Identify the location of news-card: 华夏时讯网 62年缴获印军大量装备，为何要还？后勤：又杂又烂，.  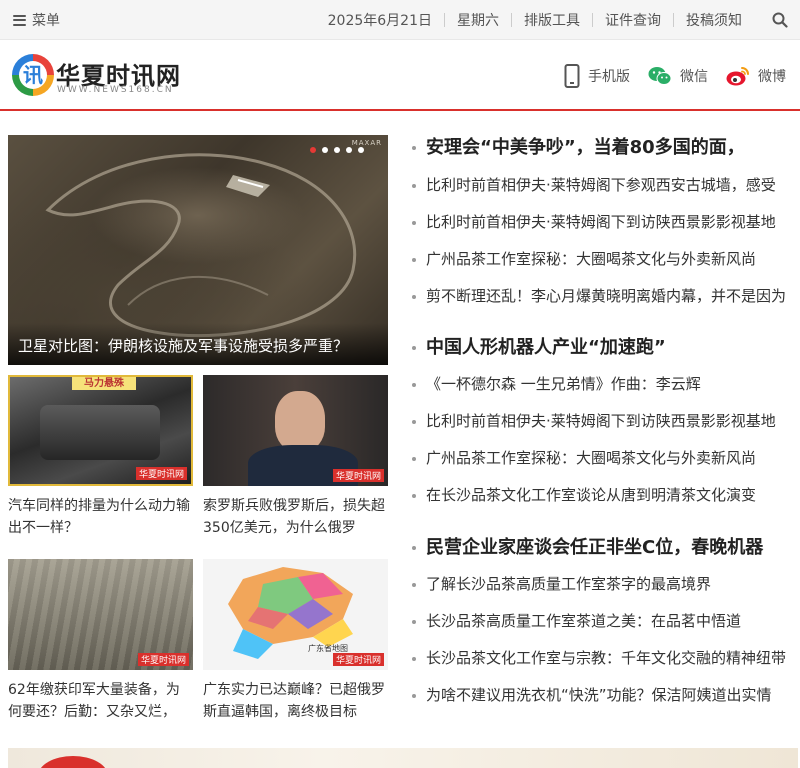
(100, 641).